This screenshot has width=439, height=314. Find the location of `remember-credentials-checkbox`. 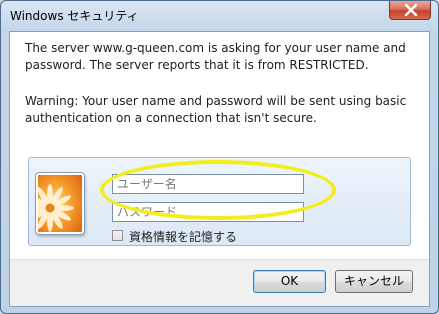

remember-credentials-checkbox is located at coordinates (117, 235).